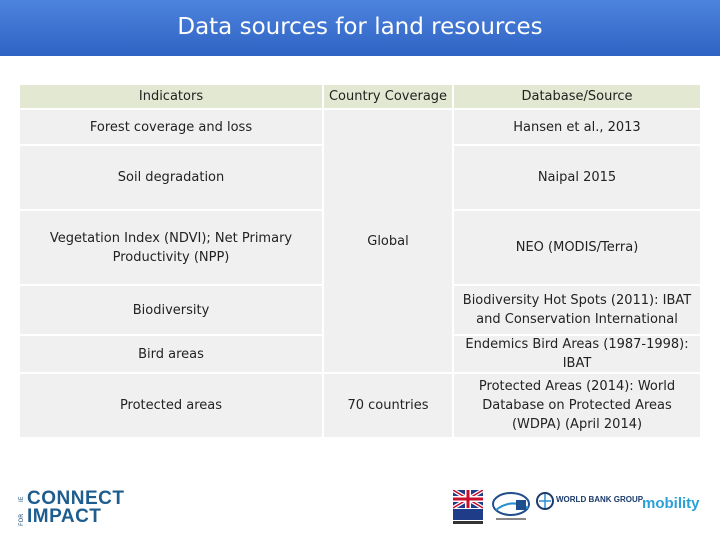 This screenshot has height=540, width=720. What do you see at coordinates (577, 177) in the screenshot?
I see `source-naipal: Naipal 2015` at bounding box center [577, 177].